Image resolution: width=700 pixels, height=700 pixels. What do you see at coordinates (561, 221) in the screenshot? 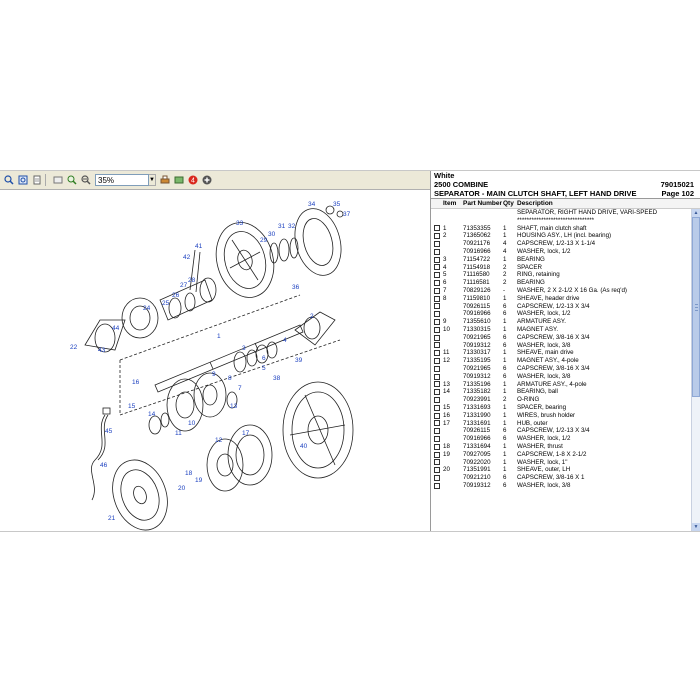
I see `table-row: ********************************` at bounding box center [561, 221].